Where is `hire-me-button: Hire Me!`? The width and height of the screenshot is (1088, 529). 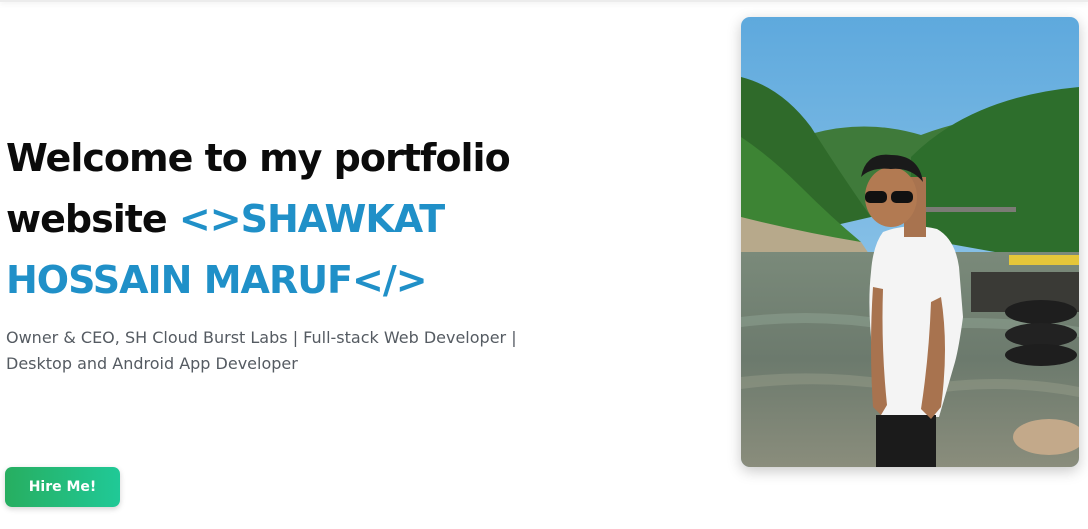
hire-me-button: Hire Me! is located at coordinates (62, 487).